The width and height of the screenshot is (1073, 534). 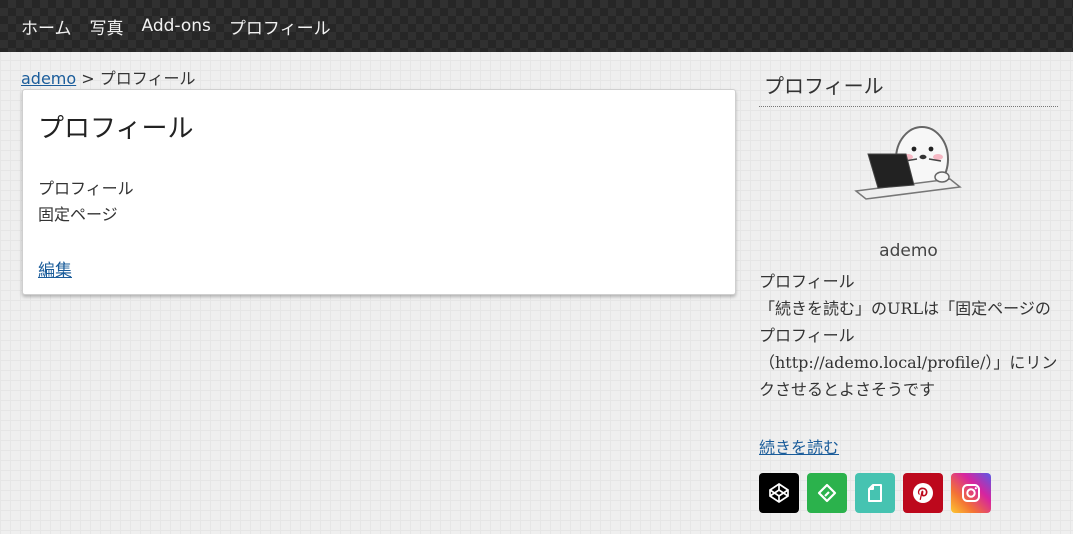 I want to click on content-line-1: プロフィール, so click(x=86, y=188).